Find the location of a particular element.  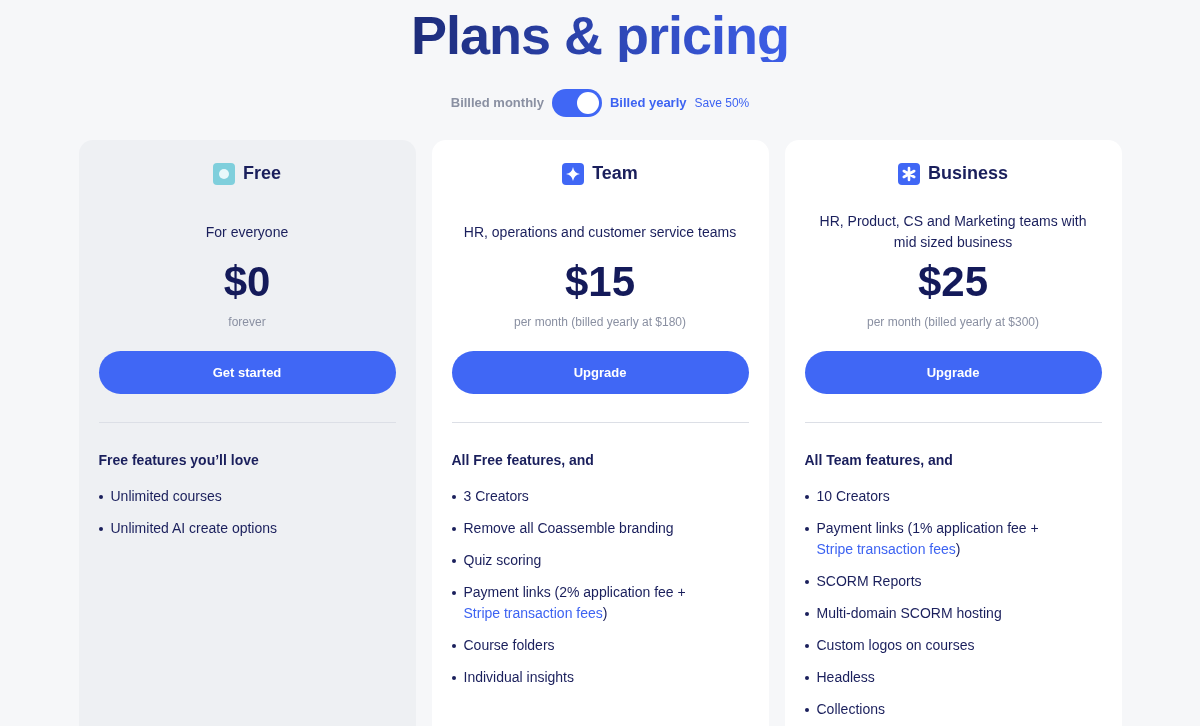

plan-description: HR, Product, CS and Marketing teams with mid sized business is located at coordinates (953, 232).